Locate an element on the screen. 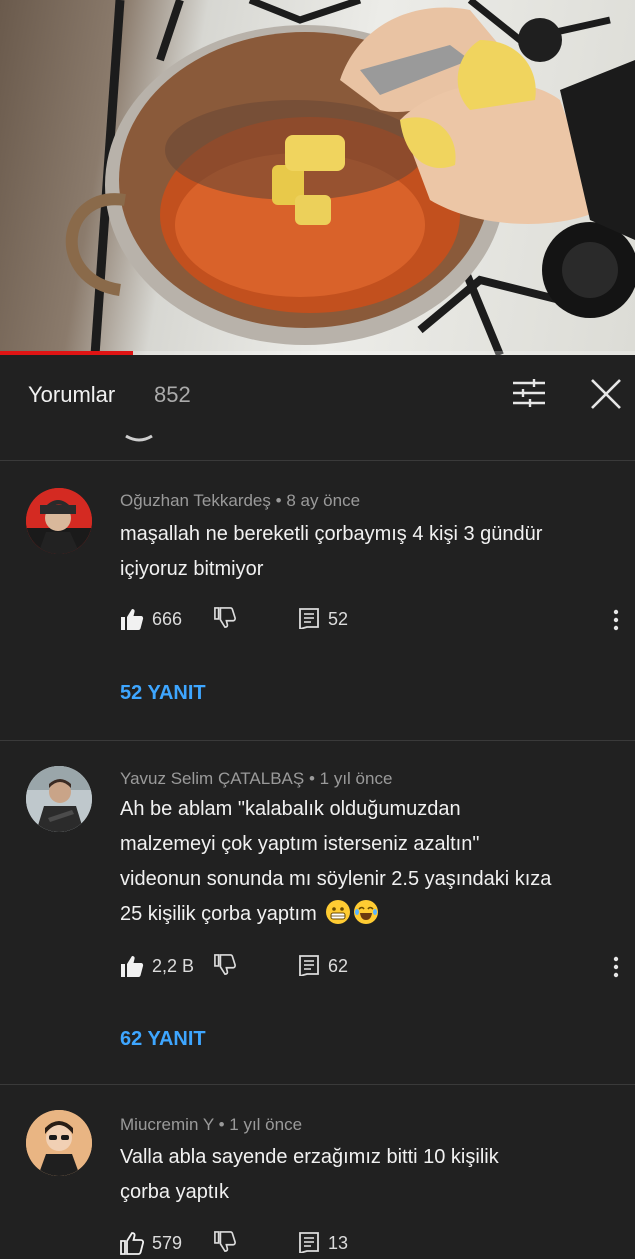 This screenshot has height=1259, width=635. comment-line: içiyoruz bitmiyor is located at coordinates (192, 569).